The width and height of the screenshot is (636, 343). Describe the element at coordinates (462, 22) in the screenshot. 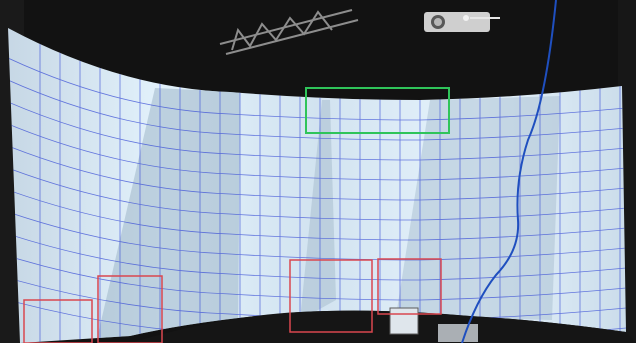

I see `projector` at that location.